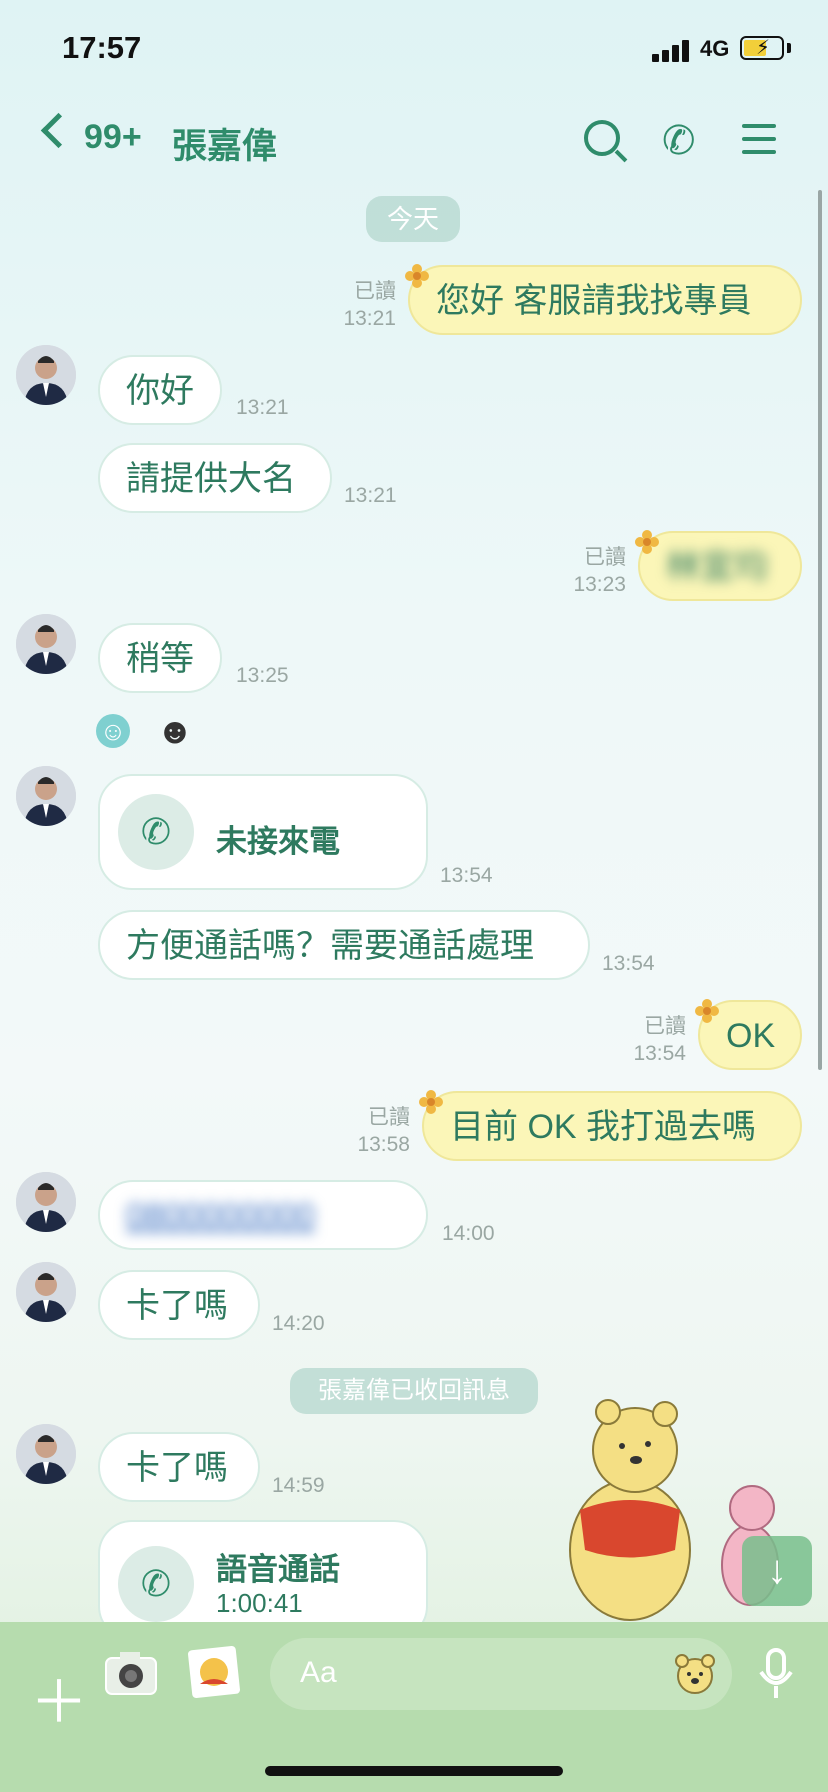  What do you see at coordinates (214, 1672) in the screenshot?
I see `photo-gallery-icon` at bounding box center [214, 1672].